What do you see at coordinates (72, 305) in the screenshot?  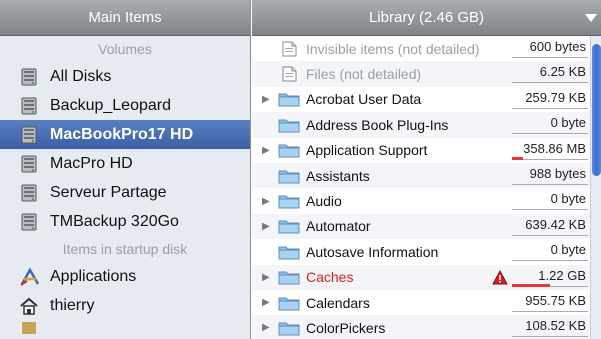 I see `sidebar-startup-label: thierry` at bounding box center [72, 305].